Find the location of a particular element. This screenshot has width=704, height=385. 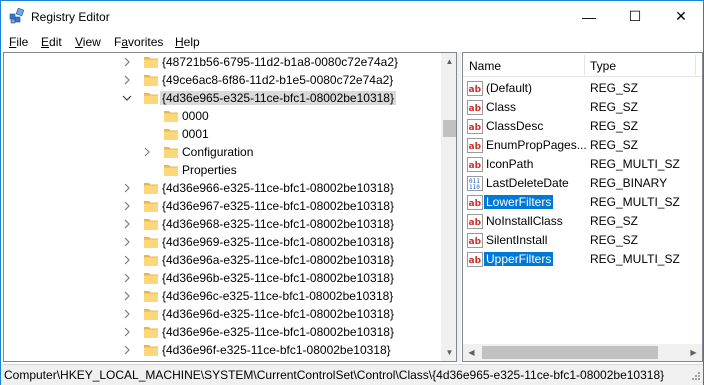

value-name: UpperFilters is located at coordinates (519, 259).